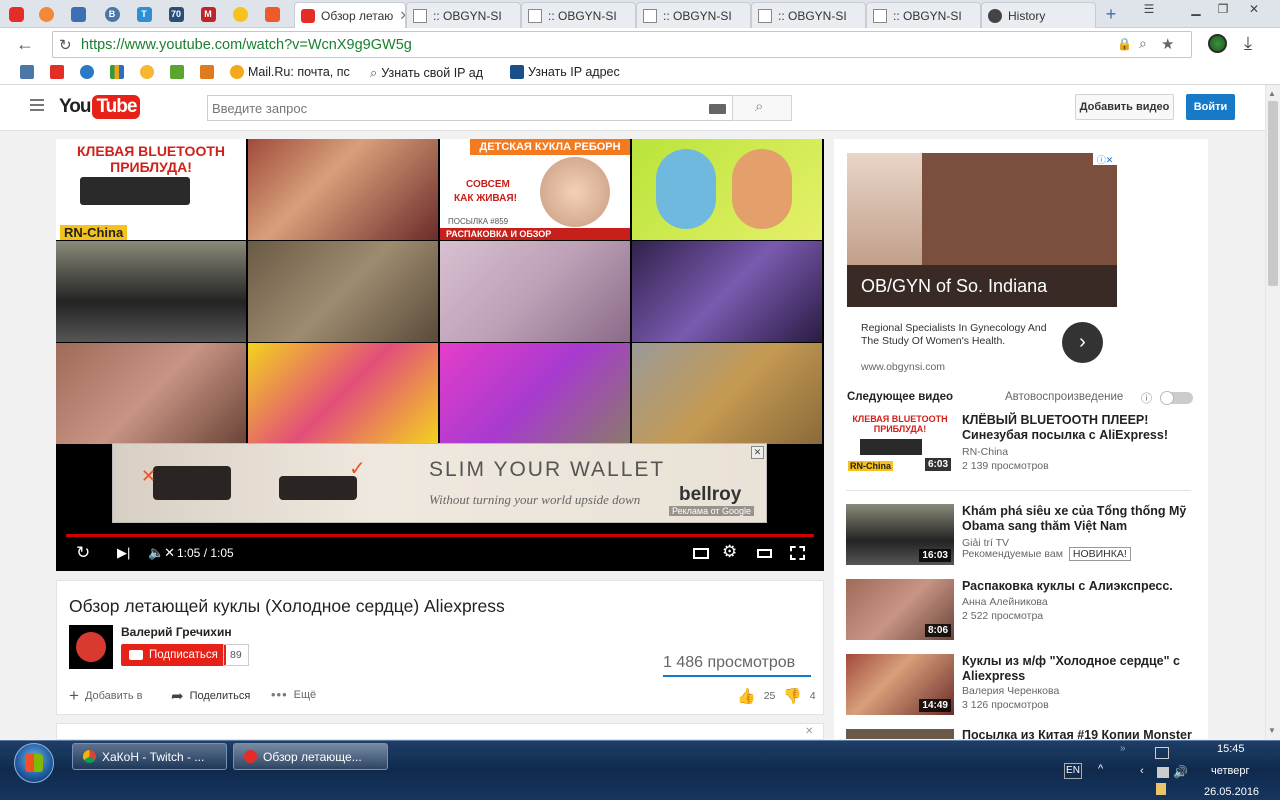  Describe the element at coordinates (34, 763) in the screenshot. I see `start-button` at that location.